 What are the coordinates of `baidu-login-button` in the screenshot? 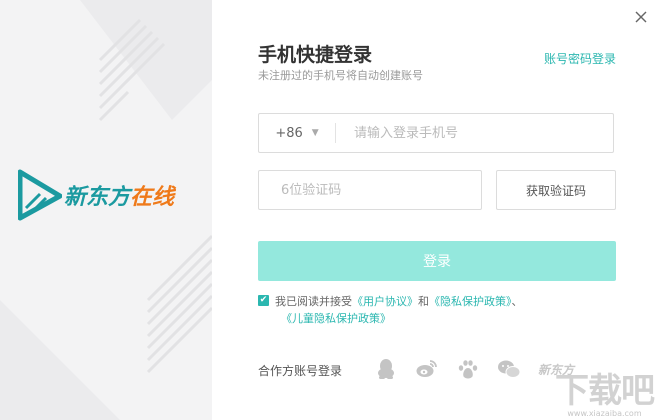 It's located at (468, 369).